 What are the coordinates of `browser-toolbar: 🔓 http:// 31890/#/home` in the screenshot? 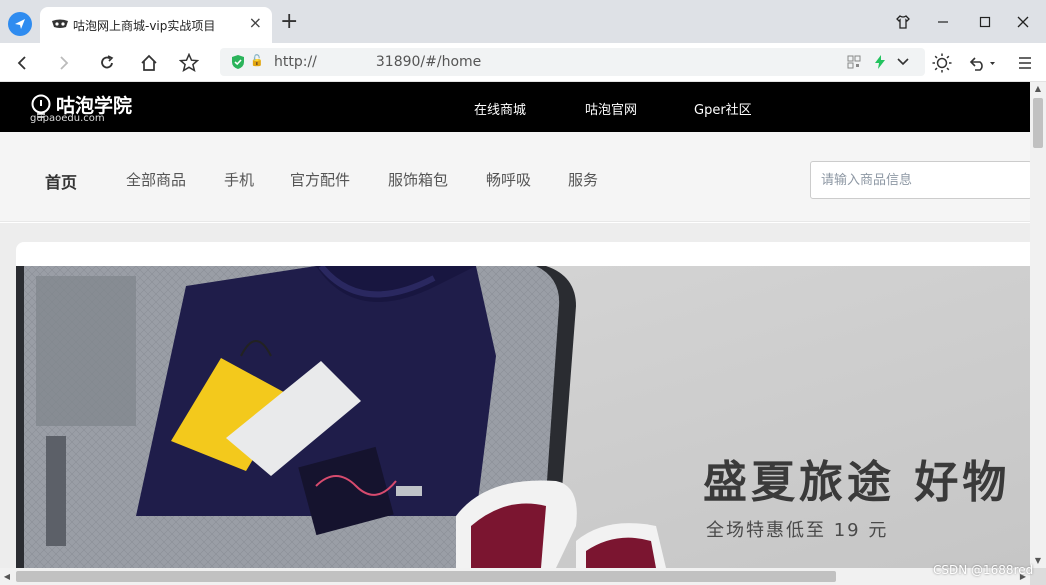 It's located at (523, 77).